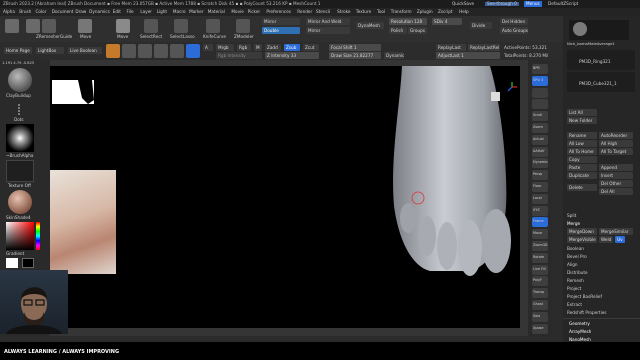 Image resolution: width=640 pixels, height=360 pixels. Describe the element at coordinates (540, 316) in the screenshot. I see `shelf-button: Solo` at that location.